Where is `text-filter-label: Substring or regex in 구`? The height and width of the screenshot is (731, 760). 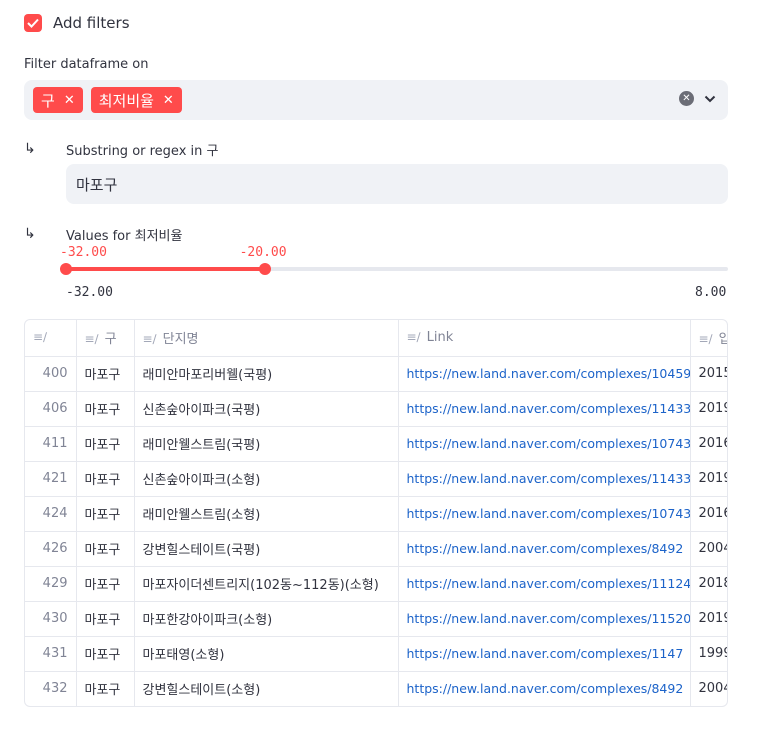 text-filter-label: Substring or regex in 구 is located at coordinates (142, 151).